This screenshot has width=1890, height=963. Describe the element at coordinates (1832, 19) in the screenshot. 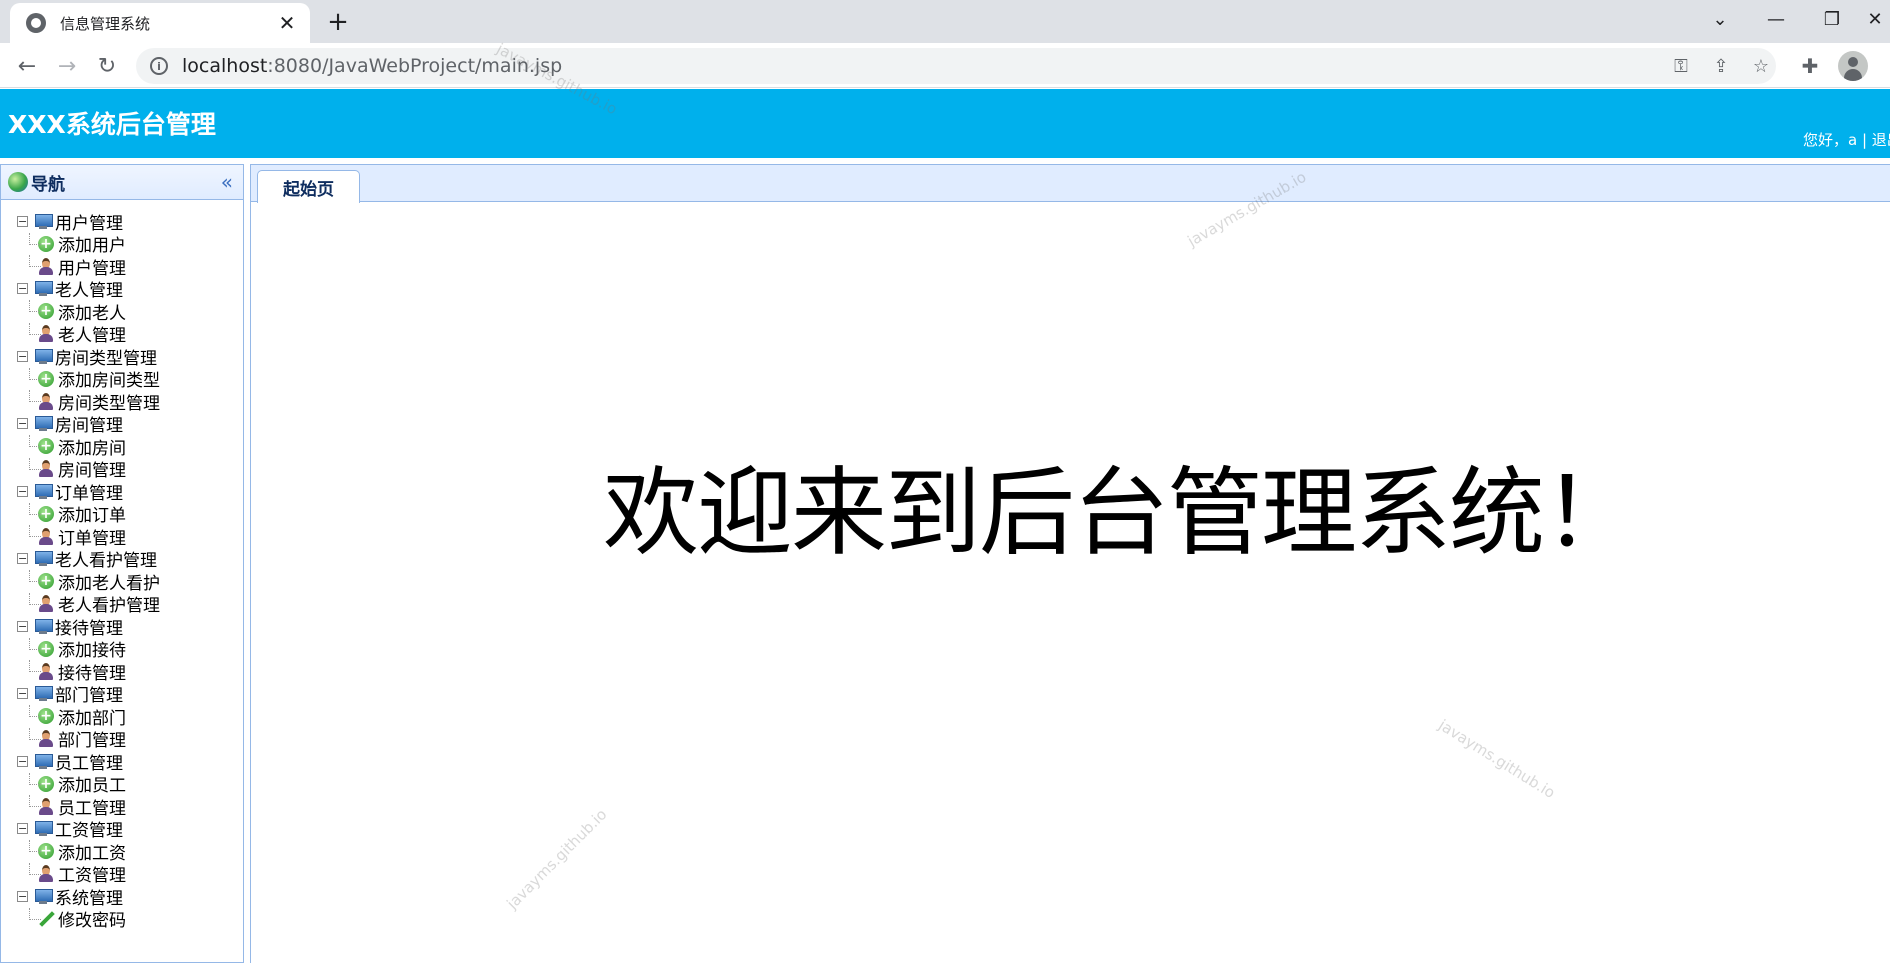

I see `restore-icon: ❐` at that location.